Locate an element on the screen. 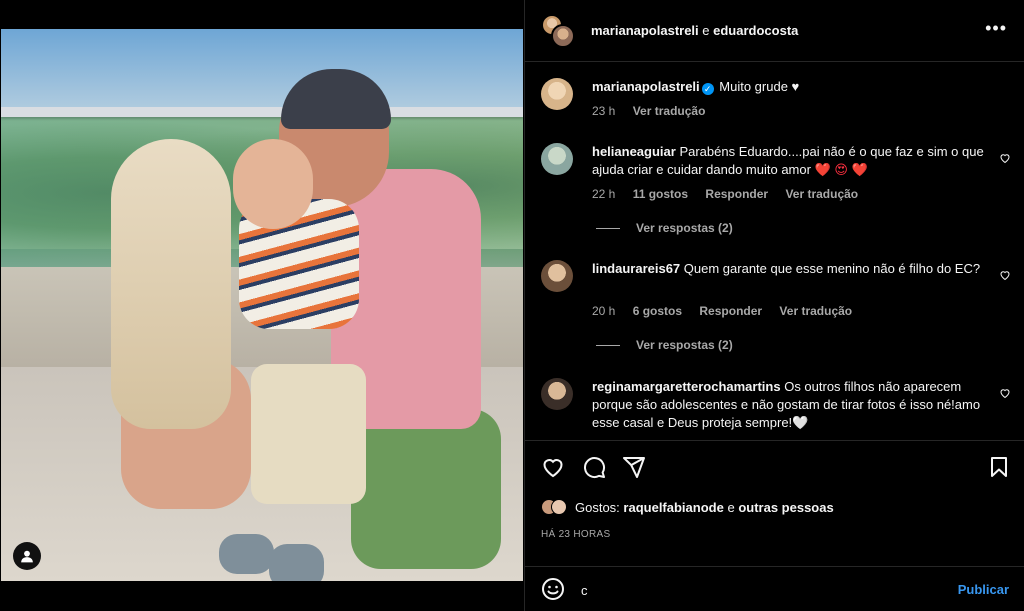 The image size is (1024, 611). share-icon is located at coordinates (634, 467).